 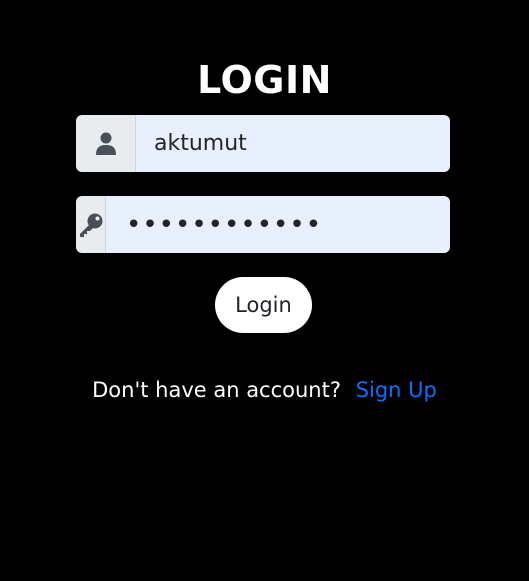 I want to click on signup-prompt: Don't have an account? Sign Up, so click(x=264, y=390).